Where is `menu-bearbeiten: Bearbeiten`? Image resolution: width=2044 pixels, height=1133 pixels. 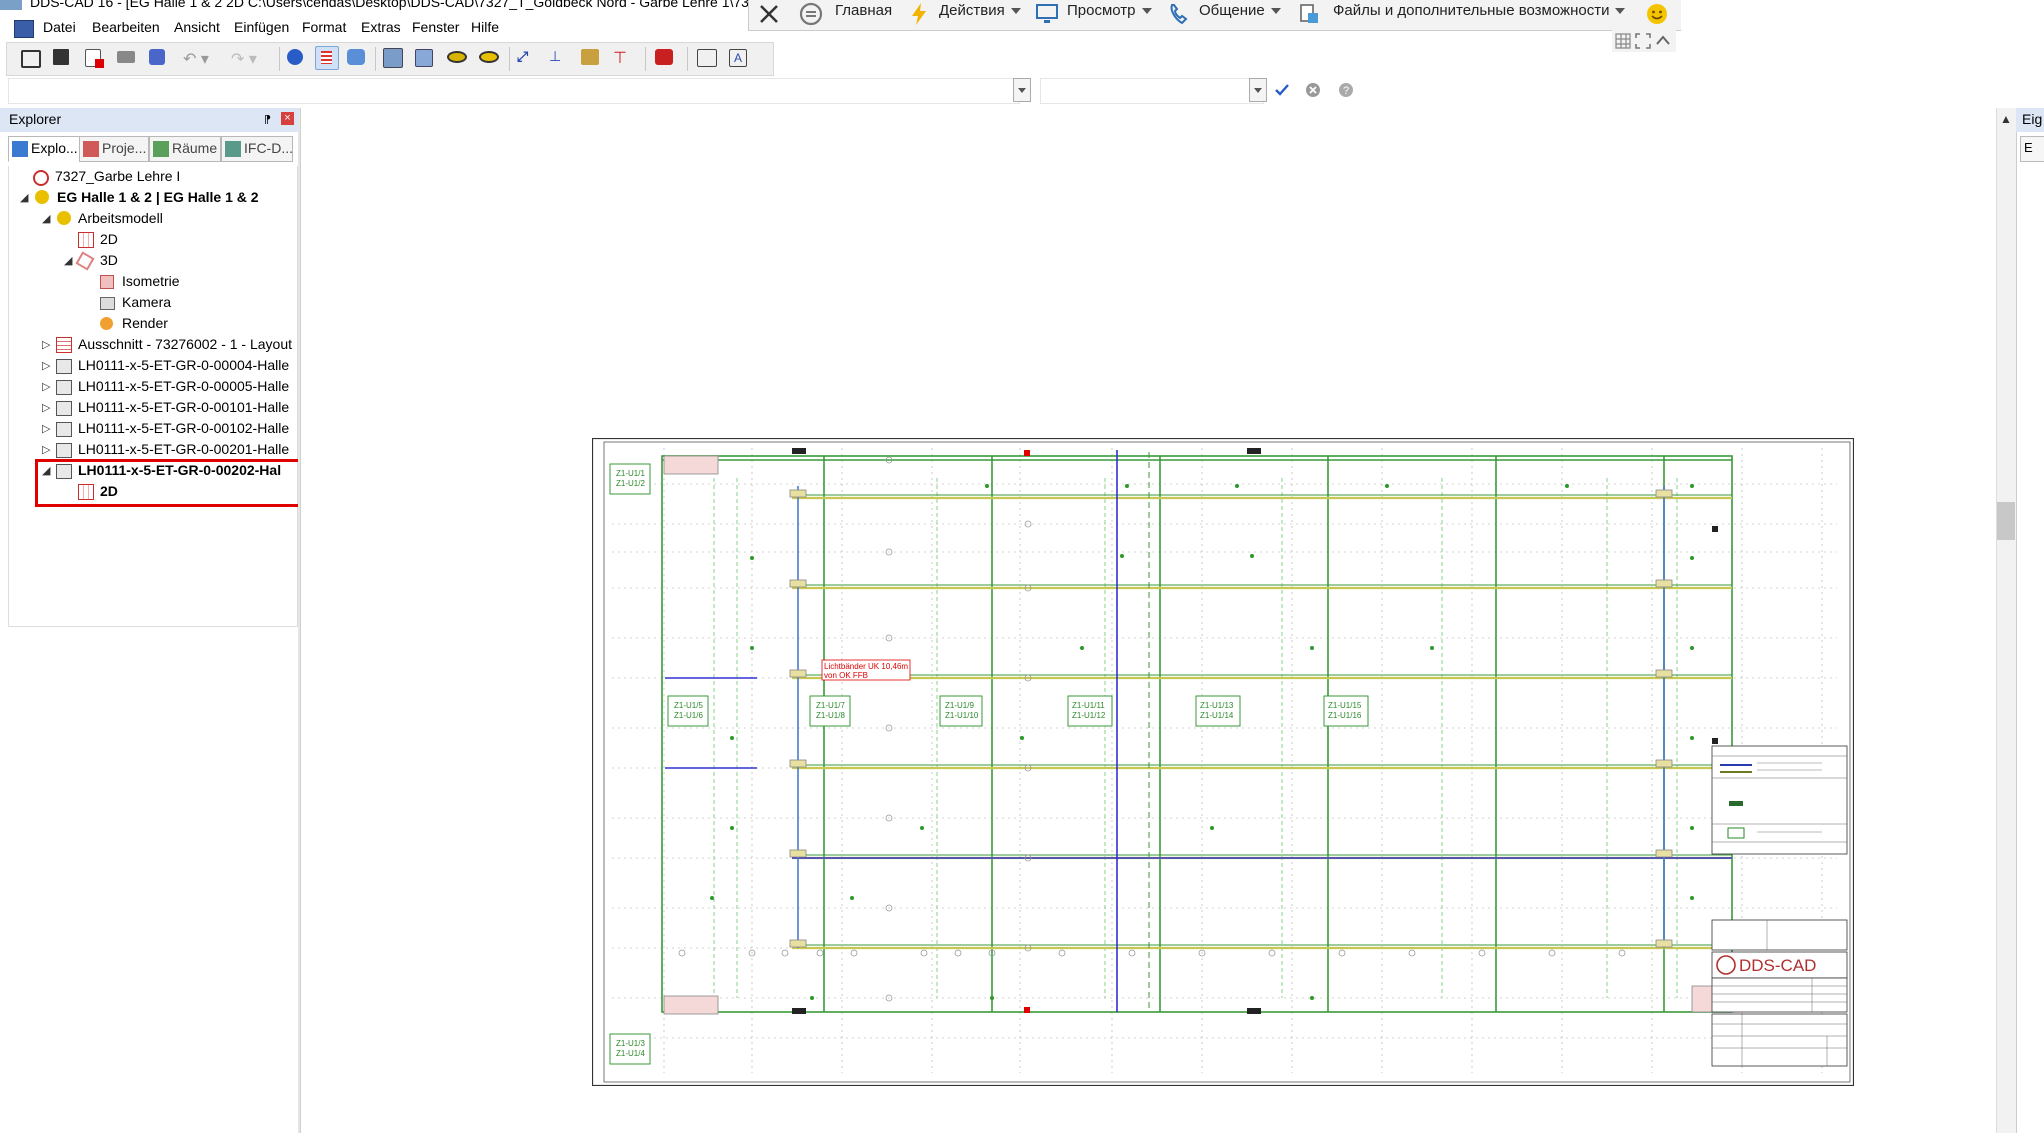
menu-bearbeiten: Bearbeiten is located at coordinates (126, 27).